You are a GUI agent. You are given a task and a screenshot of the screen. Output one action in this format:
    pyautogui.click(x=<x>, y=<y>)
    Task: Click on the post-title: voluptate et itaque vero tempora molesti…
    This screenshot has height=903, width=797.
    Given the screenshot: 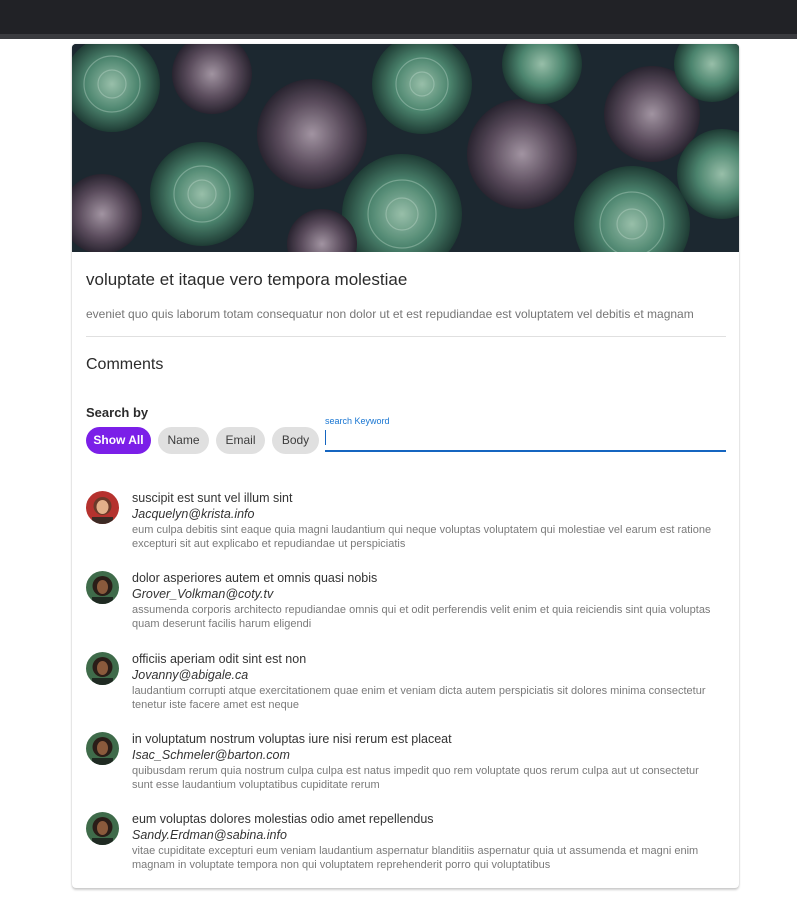 What is the action you would take?
    pyautogui.click(x=247, y=279)
    